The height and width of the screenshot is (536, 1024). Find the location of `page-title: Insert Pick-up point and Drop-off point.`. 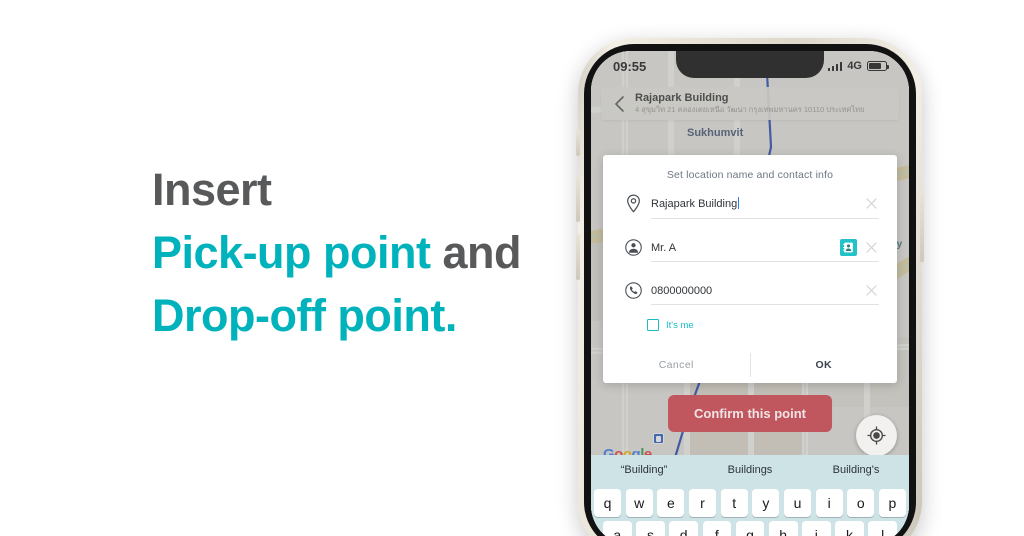

page-title: Insert Pick-up point and Drop-off point. is located at coordinates (367, 252).